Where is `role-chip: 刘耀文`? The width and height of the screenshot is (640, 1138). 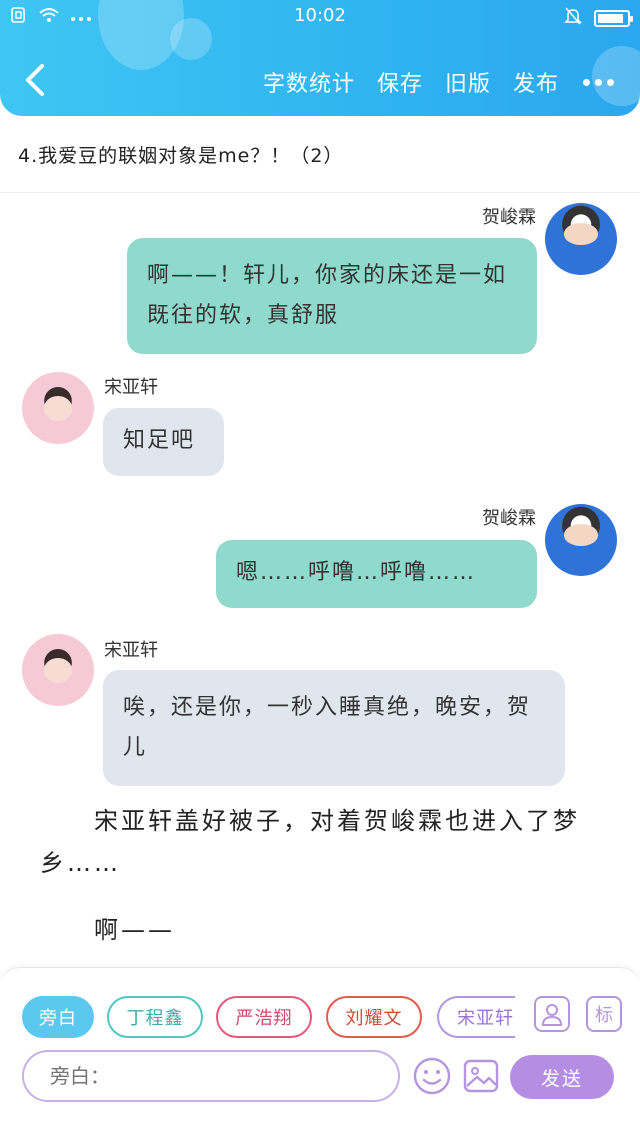
role-chip: 刘耀文 is located at coordinates (374, 1017).